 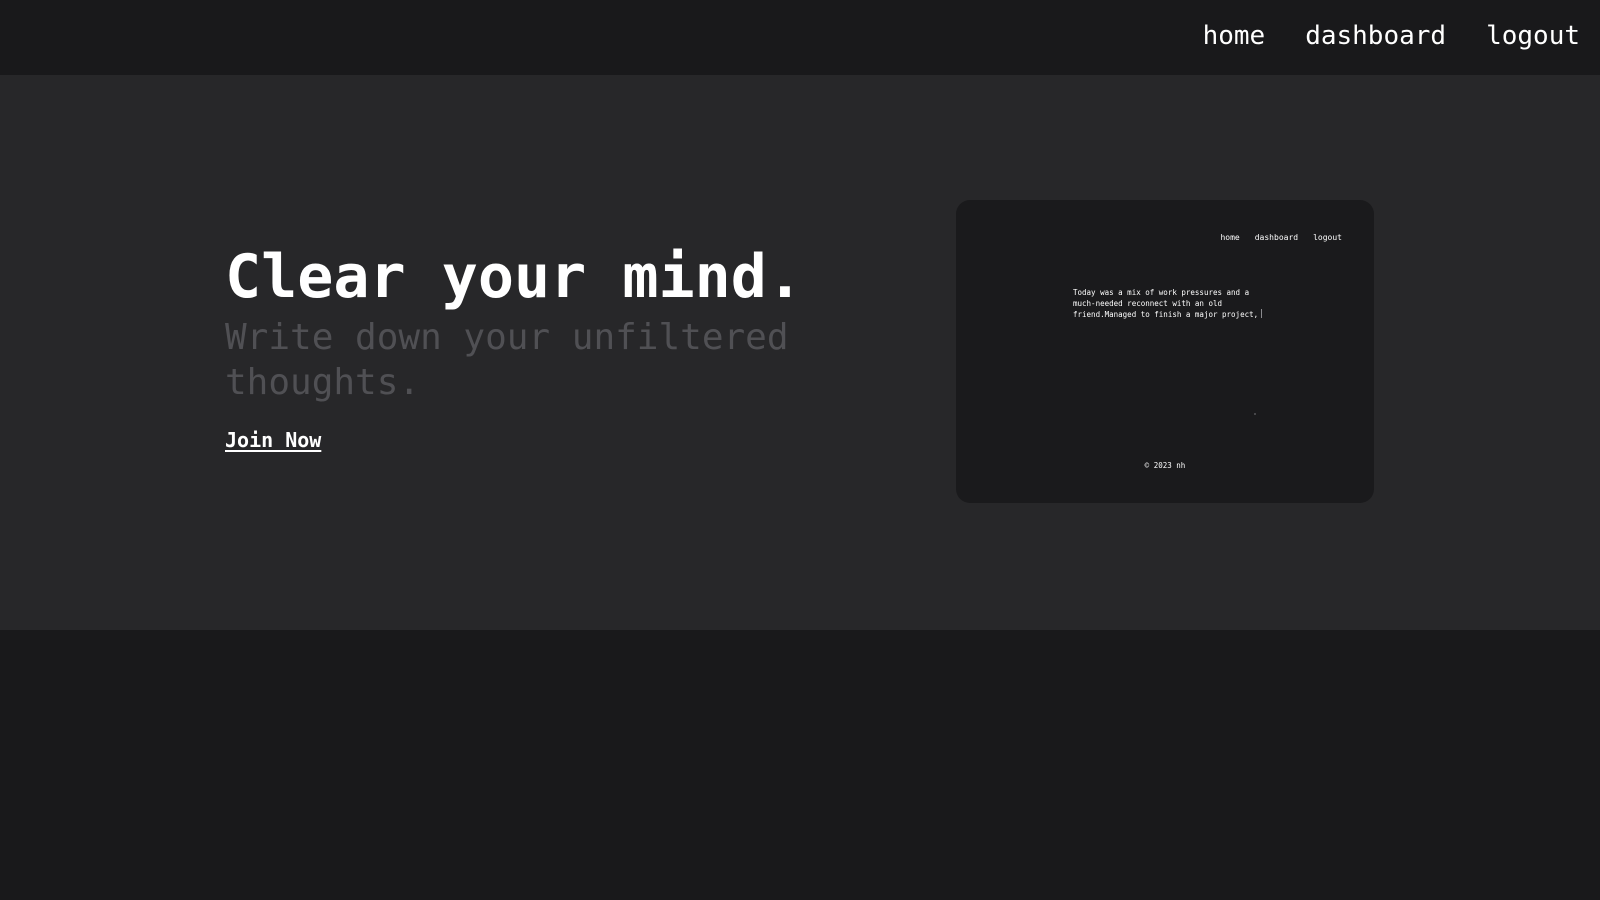 I want to click on preview-entry-line-text: much-needed reconnect with an old, so click(x=1148, y=303).